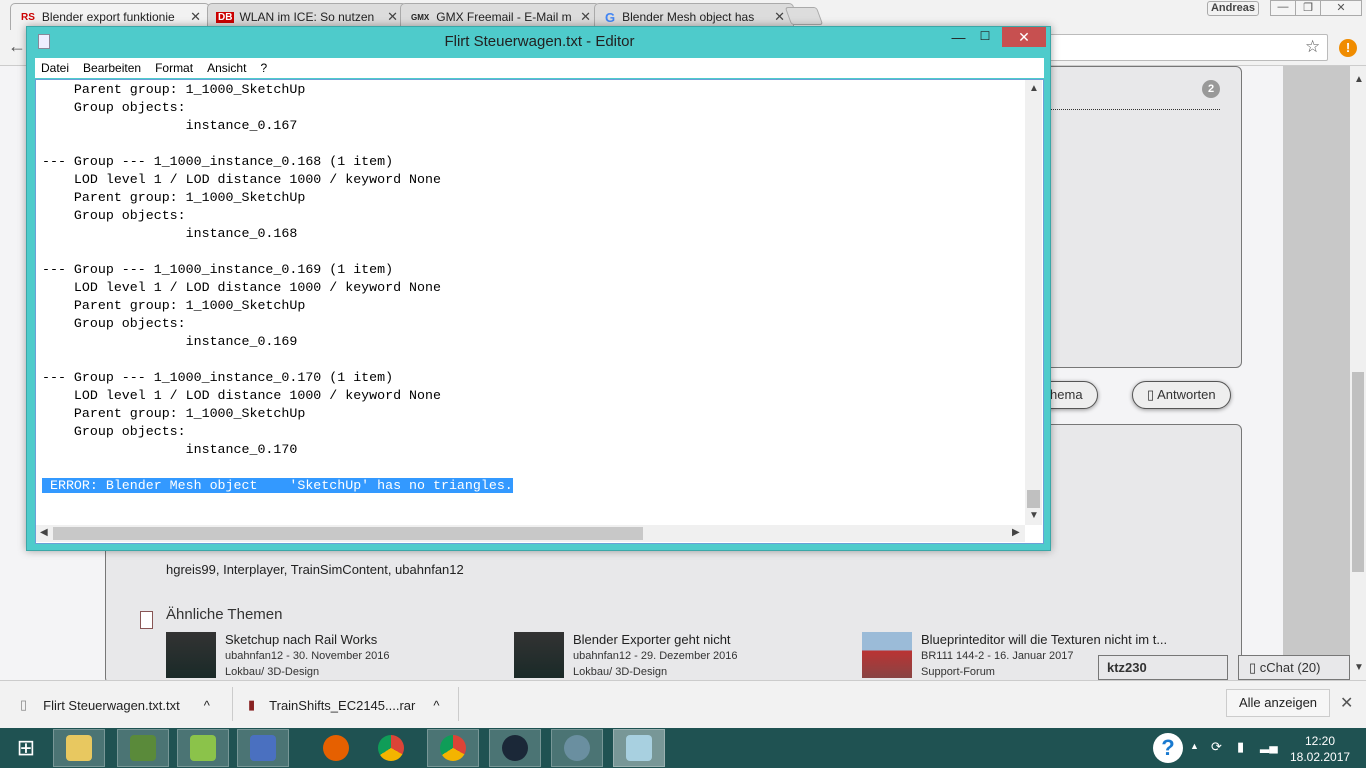 The height and width of the screenshot is (768, 1366). What do you see at coordinates (1163, 667) in the screenshot?
I see `chat-user-tab: ktz230` at bounding box center [1163, 667].